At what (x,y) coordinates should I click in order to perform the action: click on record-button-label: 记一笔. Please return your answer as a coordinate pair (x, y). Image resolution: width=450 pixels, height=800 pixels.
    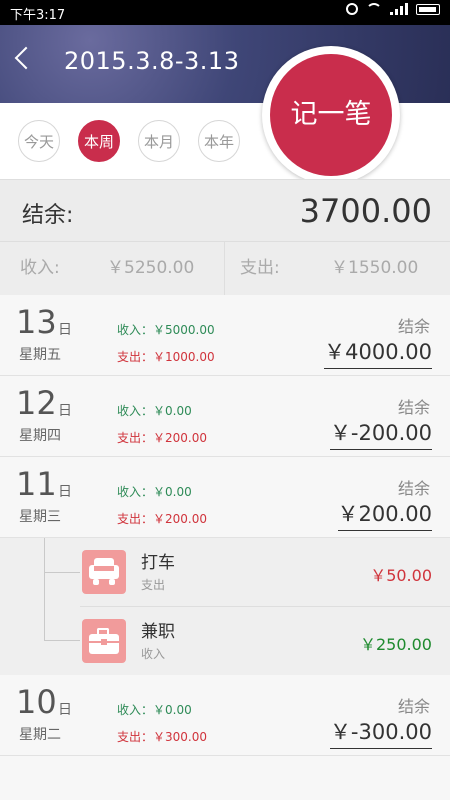
    Looking at the image, I should click on (331, 115).